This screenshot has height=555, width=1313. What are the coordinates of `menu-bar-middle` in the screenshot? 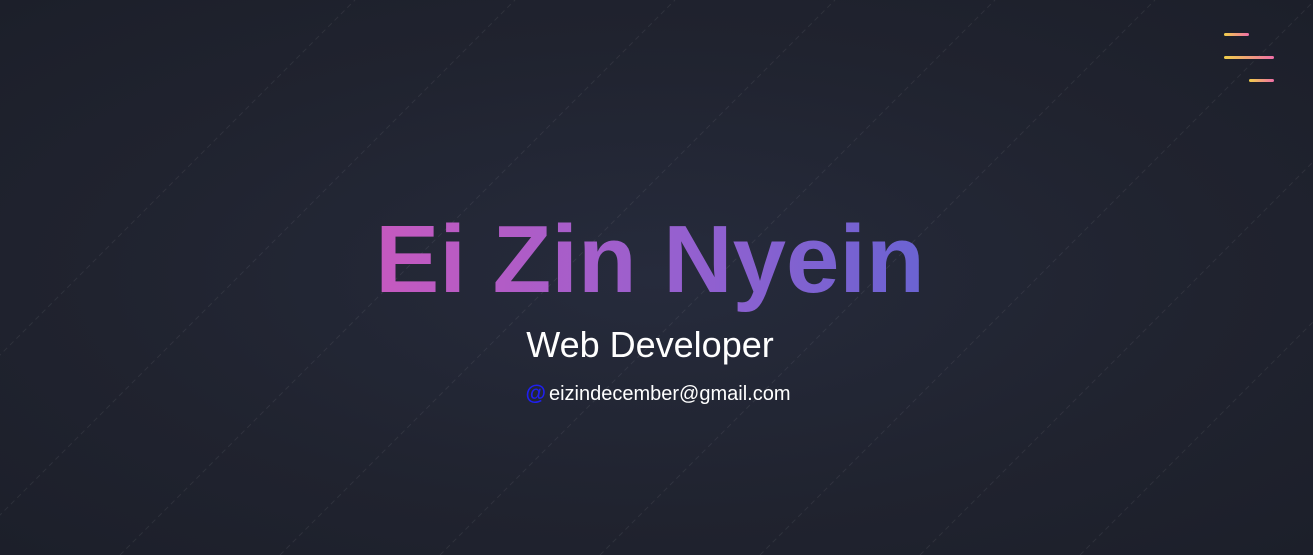 It's located at (1249, 57).